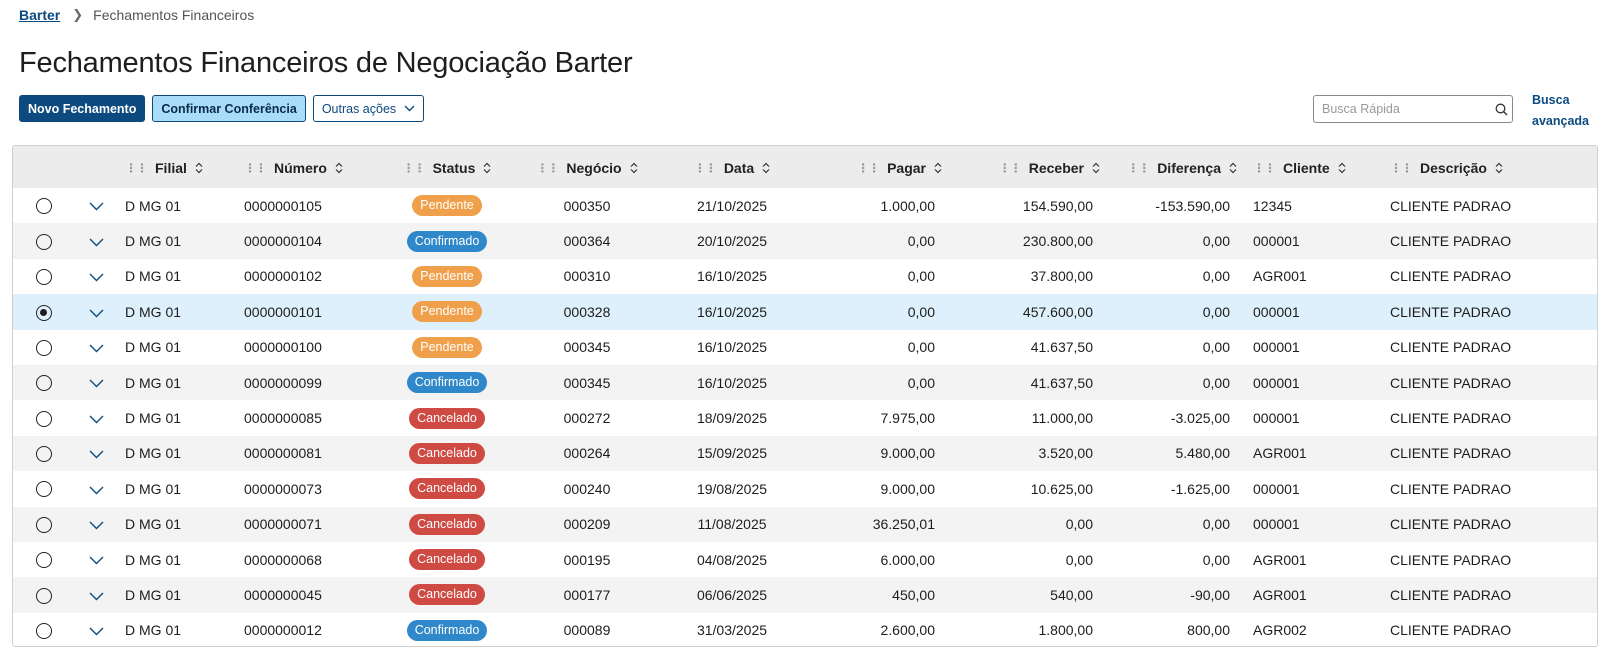 The image size is (1600, 650). Describe the element at coordinates (1029, 167) in the screenshot. I see `column-header-receber: ⋮⋮ Receber` at that location.